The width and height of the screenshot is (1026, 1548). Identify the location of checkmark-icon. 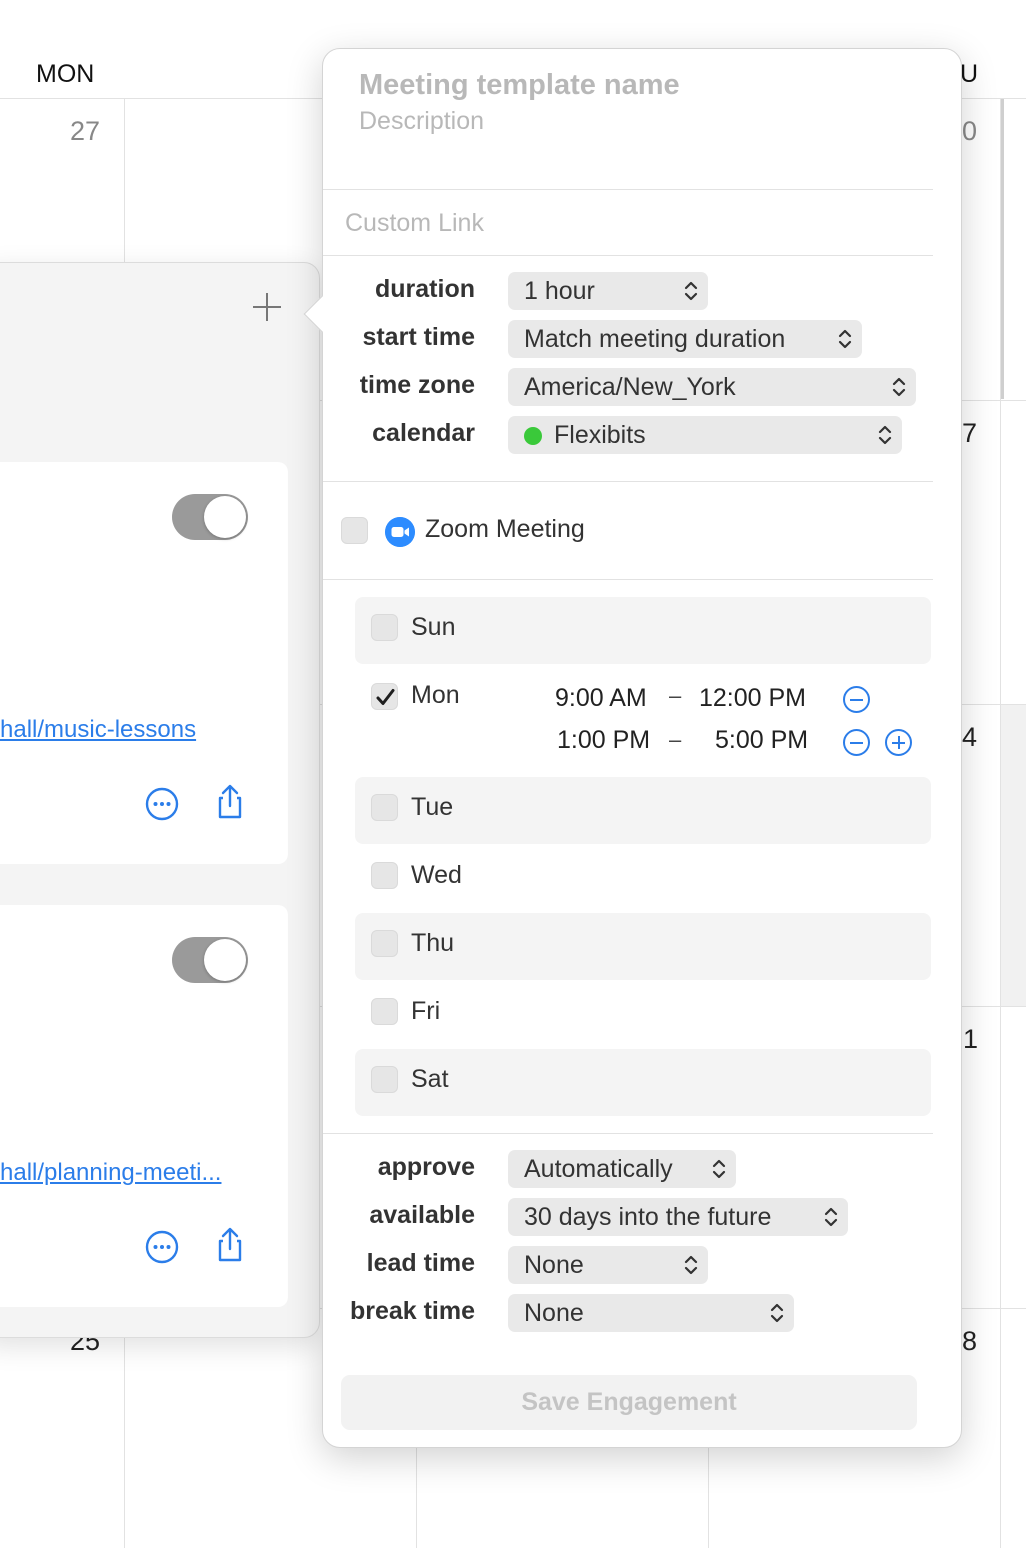
(385, 697).